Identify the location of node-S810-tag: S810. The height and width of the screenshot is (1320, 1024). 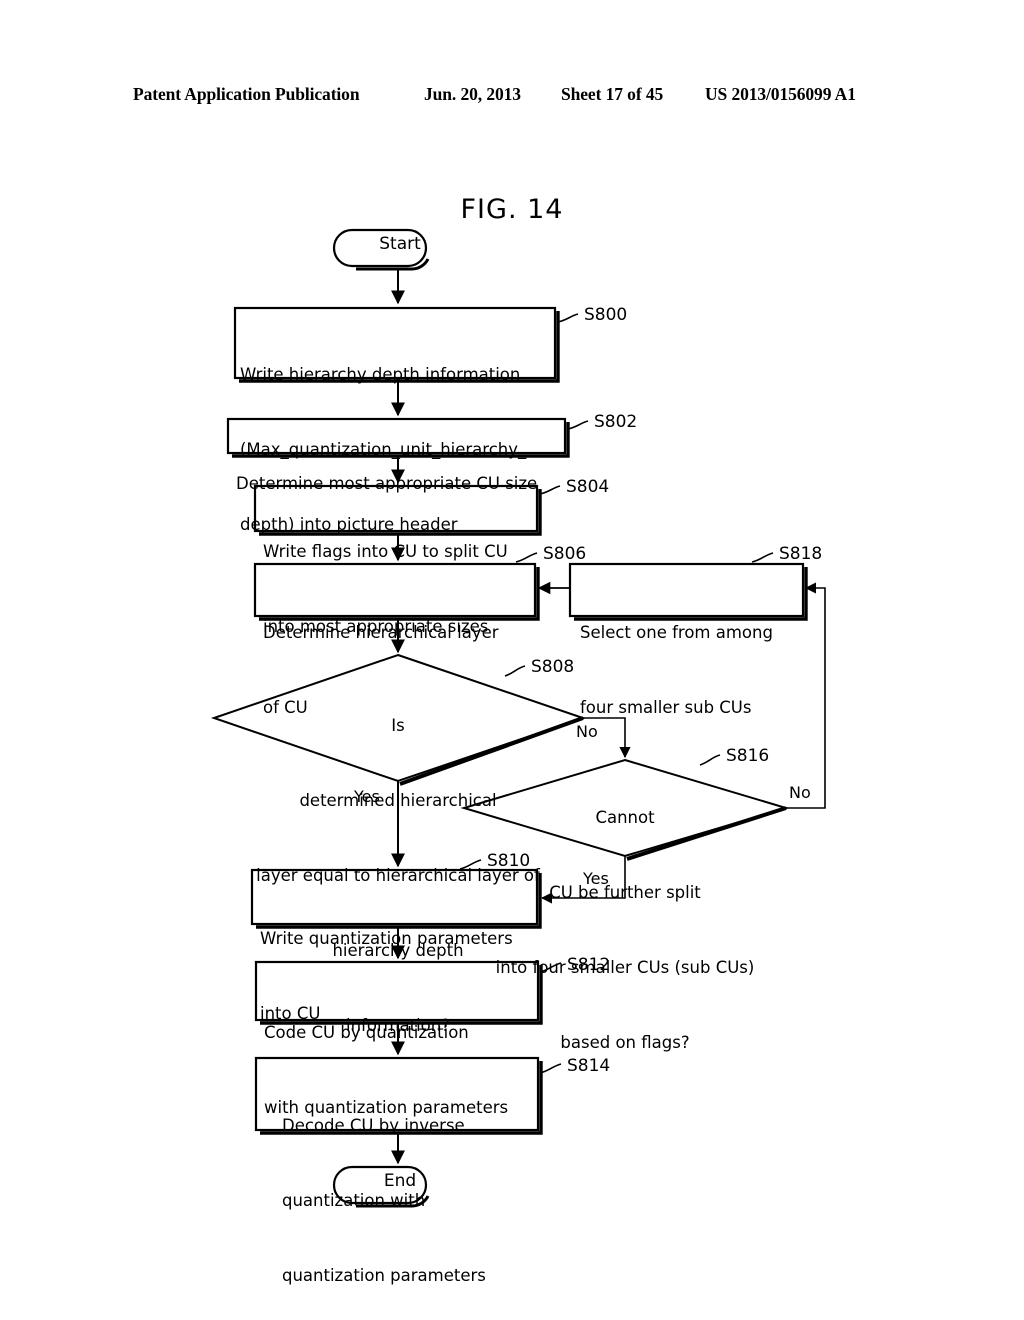
(509, 861).